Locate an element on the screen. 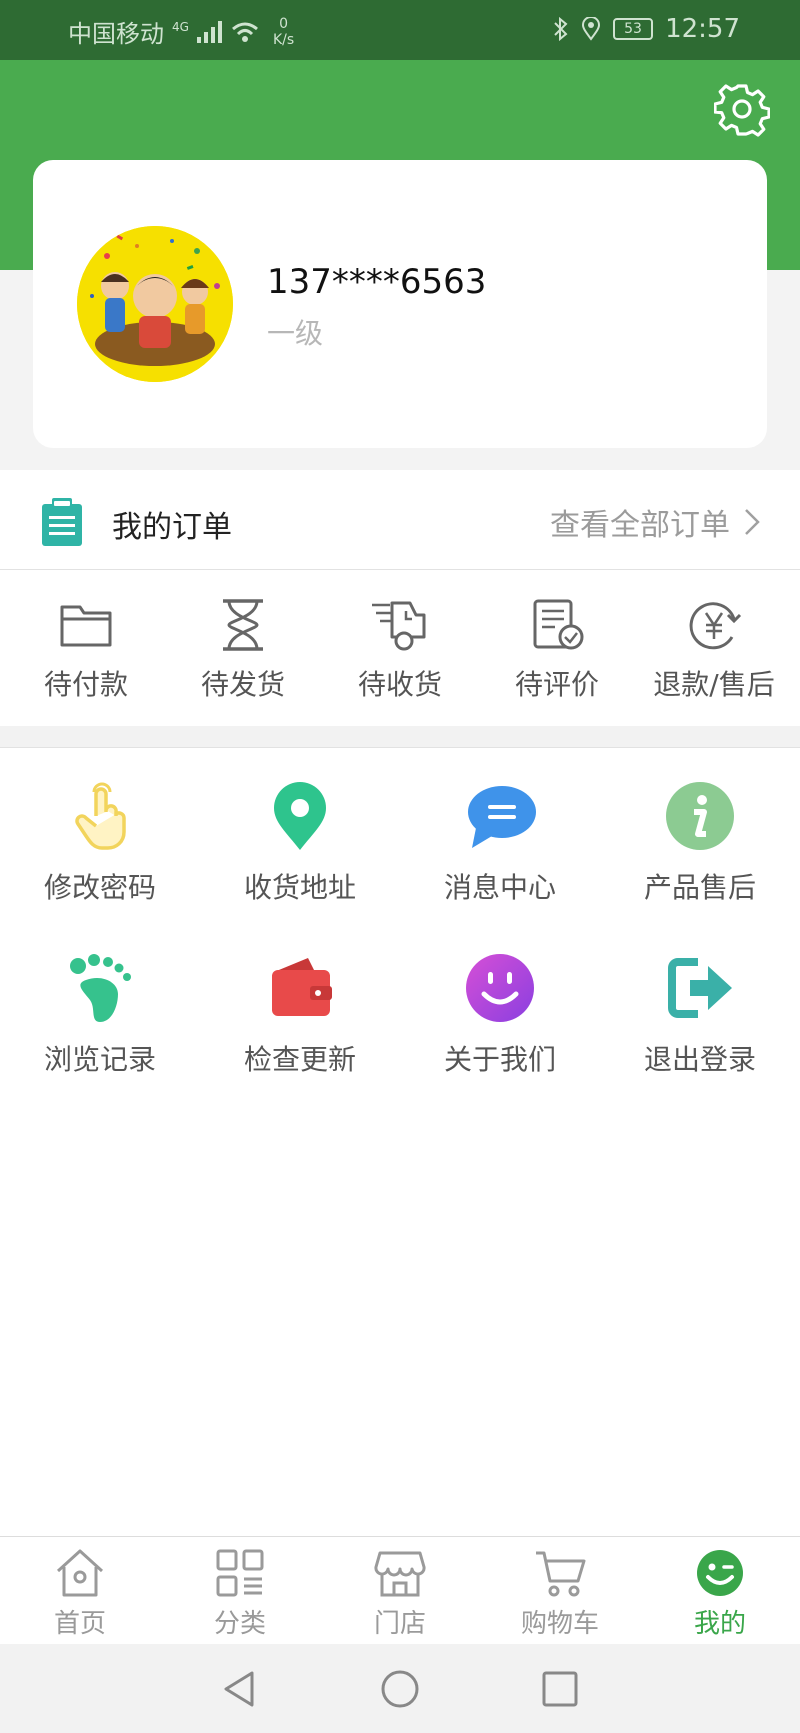 The width and height of the screenshot is (800, 1733). gear-icon is located at coordinates (742, 110).